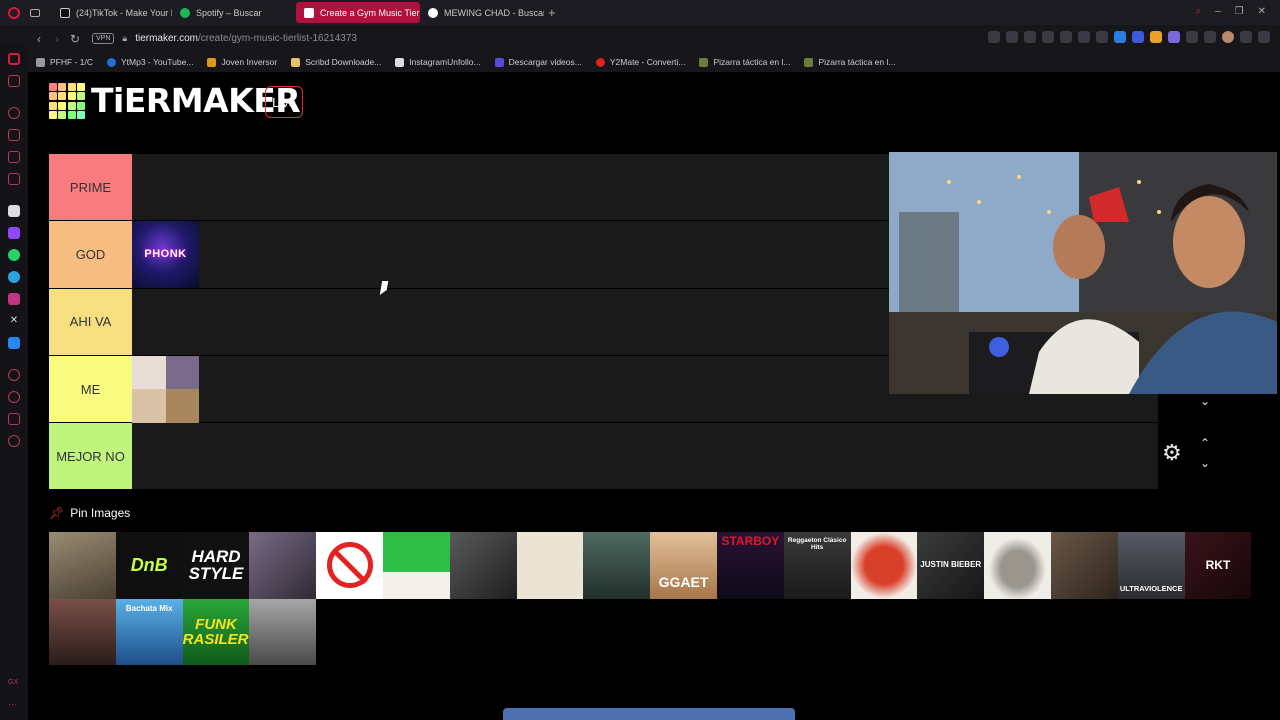 The width and height of the screenshot is (1280, 720). I want to click on chevron-up-icon: ⌃, so click(1205, 443).